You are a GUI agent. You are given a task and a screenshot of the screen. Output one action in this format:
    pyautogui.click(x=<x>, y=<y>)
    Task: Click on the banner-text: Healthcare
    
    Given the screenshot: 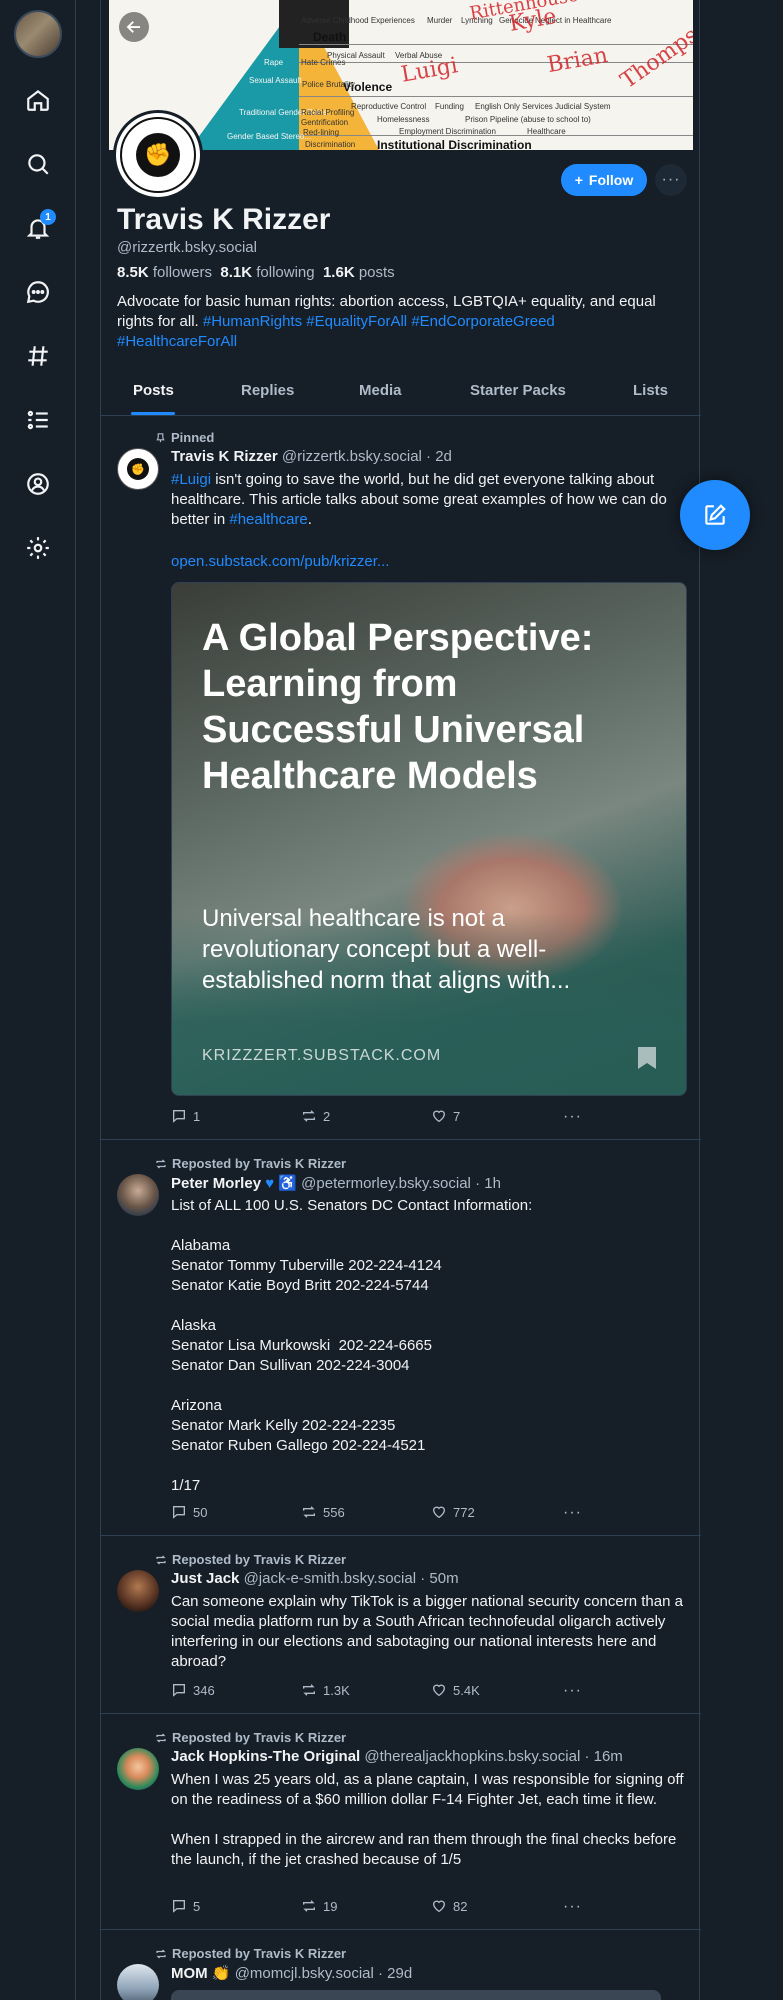 What is the action you would take?
    pyautogui.click(x=546, y=131)
    